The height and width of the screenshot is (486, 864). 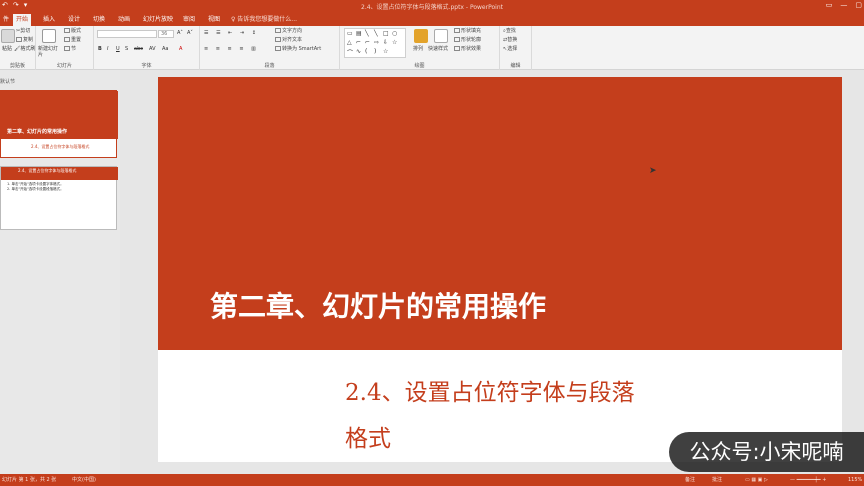 I want to click on shape-effects-button: 形状效果, so click(x=467, y=49).